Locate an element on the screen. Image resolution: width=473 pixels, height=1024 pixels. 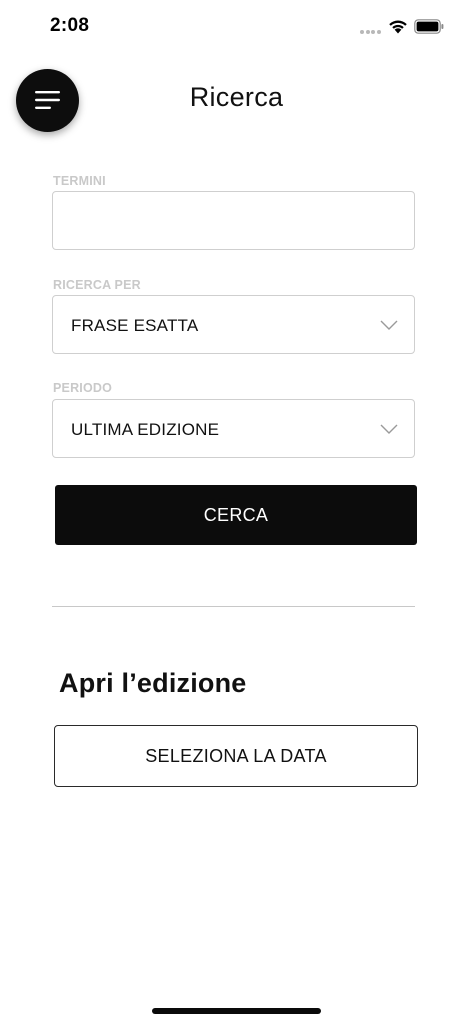
search-by-select: FRASE ESATTA is located at coordinates (233, 324).